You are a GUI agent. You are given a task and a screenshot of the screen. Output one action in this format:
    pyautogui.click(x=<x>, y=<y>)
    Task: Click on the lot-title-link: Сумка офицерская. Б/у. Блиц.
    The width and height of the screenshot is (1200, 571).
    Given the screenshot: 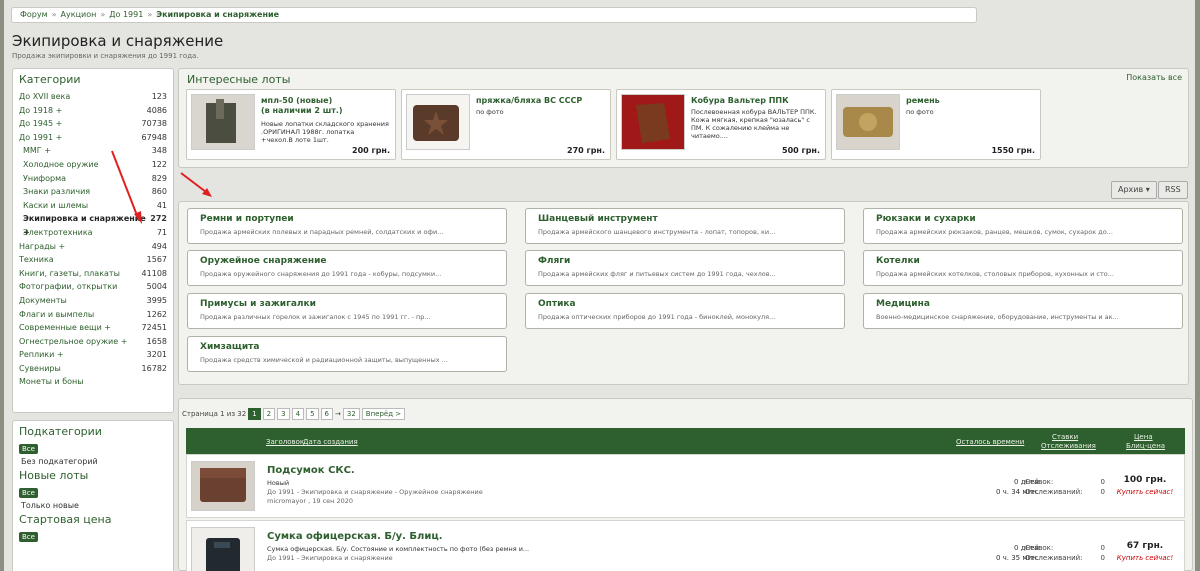 What is the action you would take?
    pyautogui.click(x=355, y=536)
    